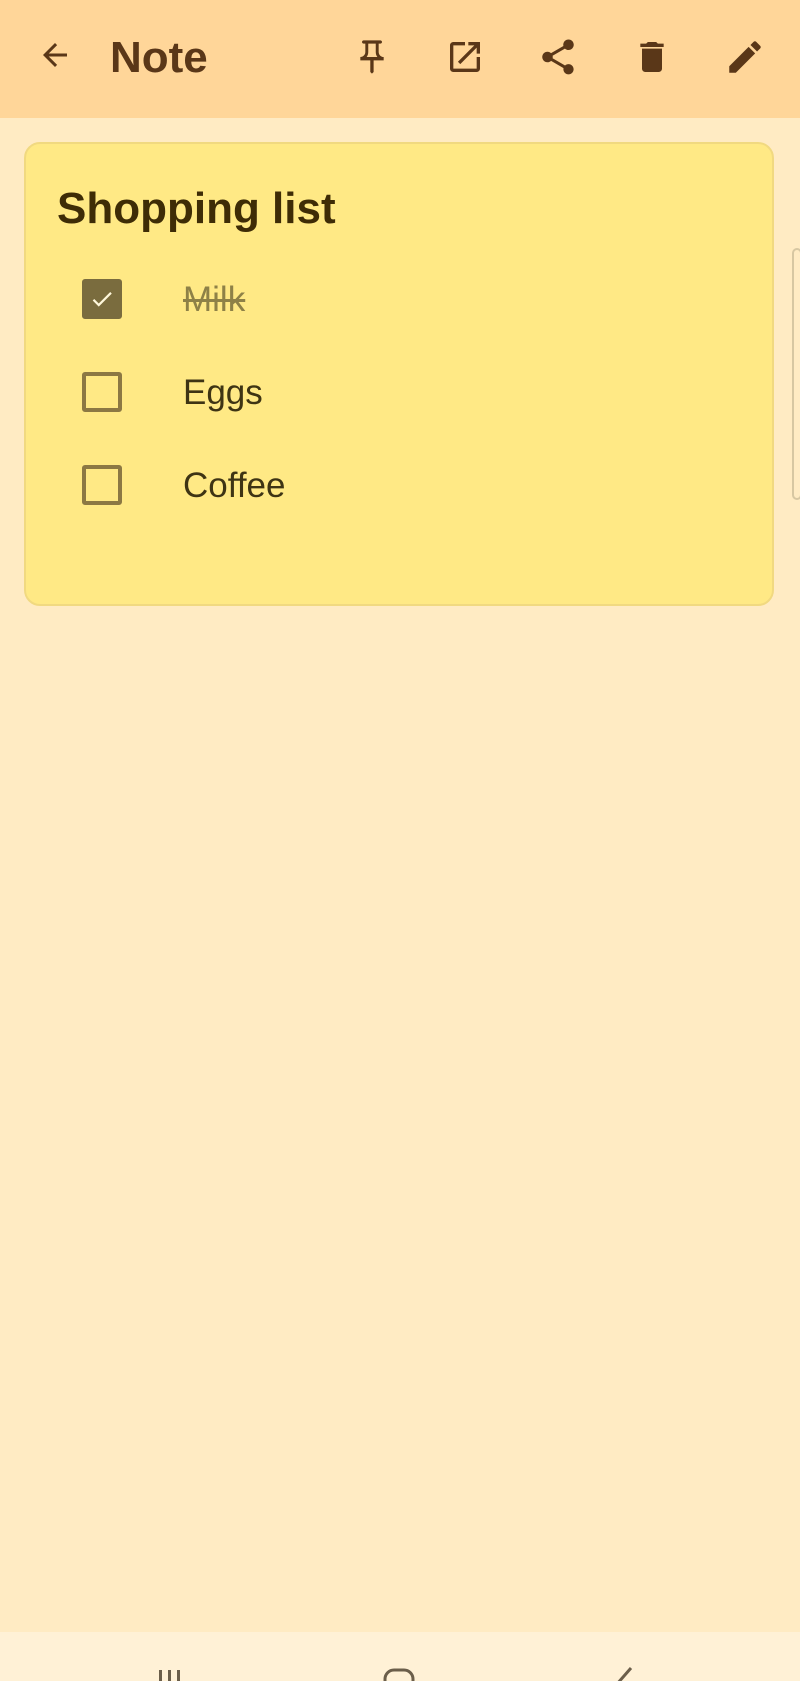  I want to click on open-external-icon, so click(465, 57).